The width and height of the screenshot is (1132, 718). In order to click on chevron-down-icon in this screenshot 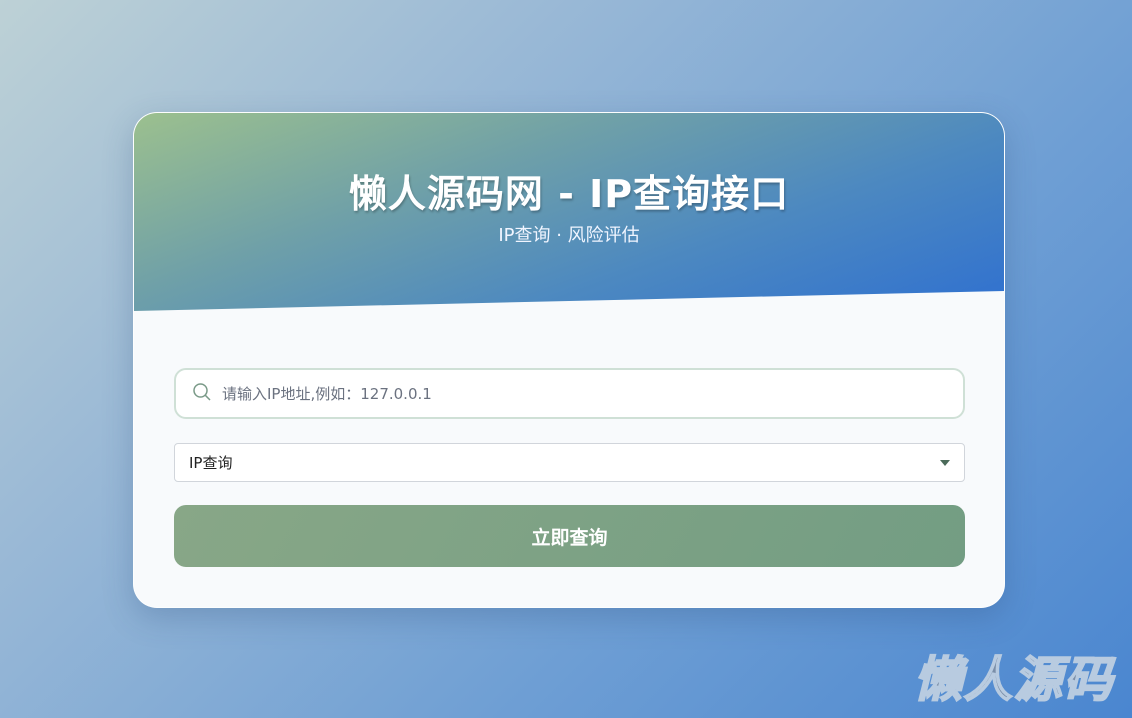, I will do `click(945, 462)`.